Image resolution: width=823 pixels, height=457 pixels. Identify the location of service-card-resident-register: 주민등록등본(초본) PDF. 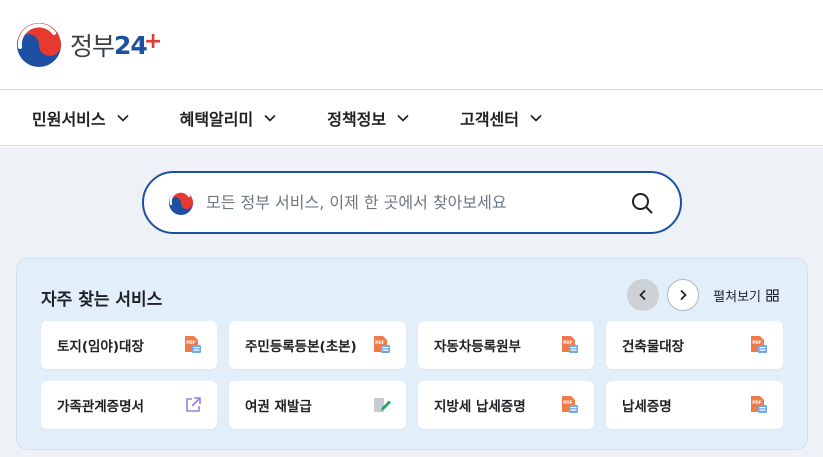
(317, 345).